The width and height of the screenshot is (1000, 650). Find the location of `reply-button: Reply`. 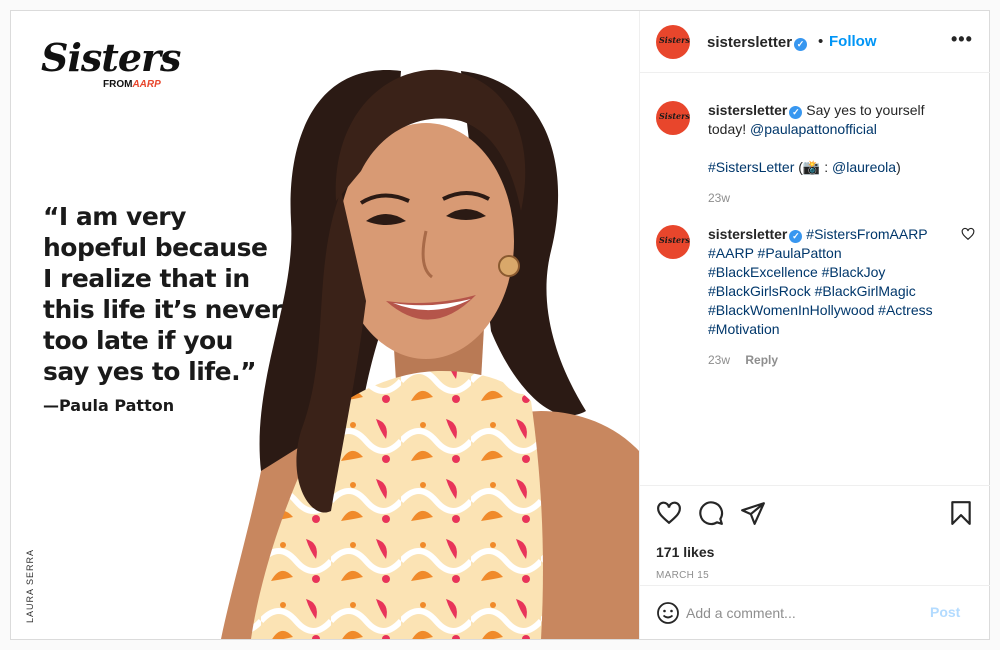

reply-button: Reply is located at coordinates (761, 360).